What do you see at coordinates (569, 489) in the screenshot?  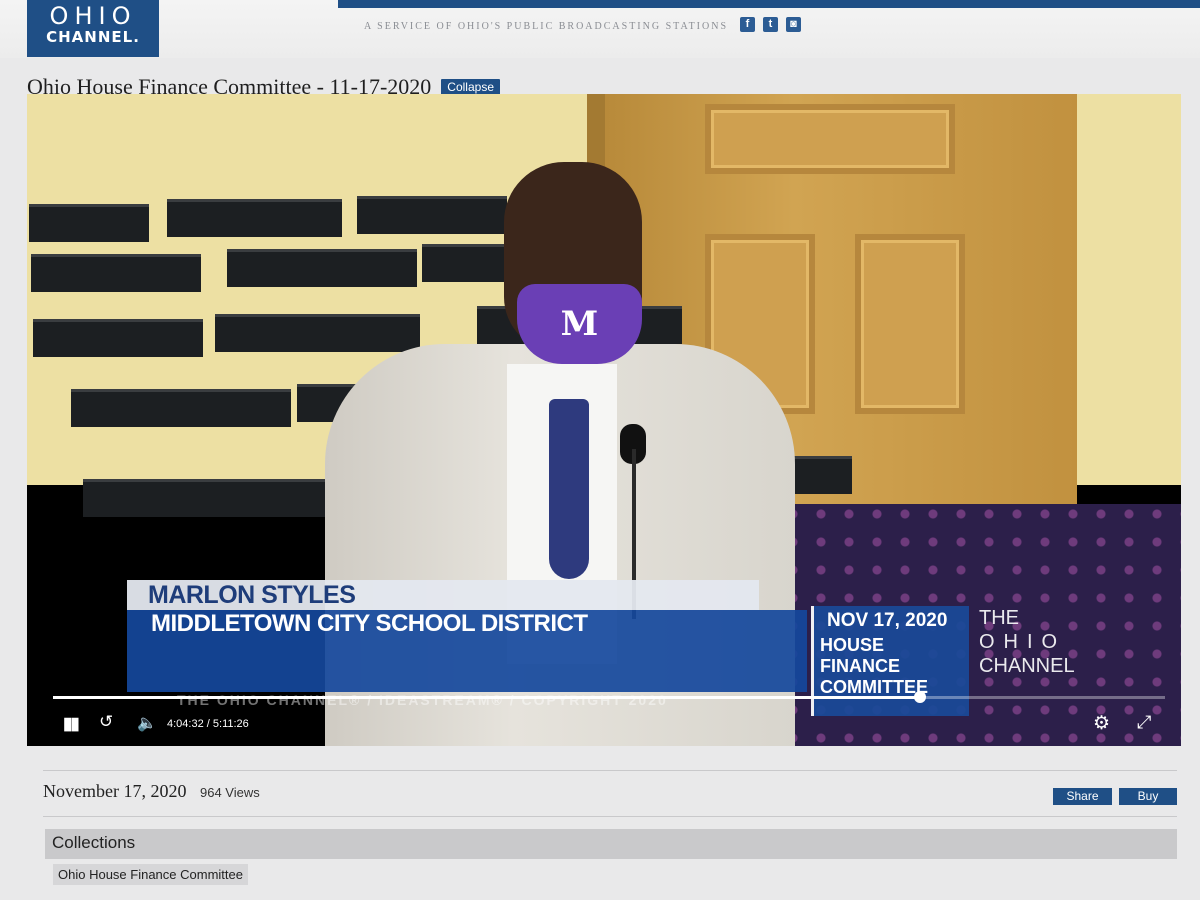 I see `speaker-tie` at bounding box center [569, 489].